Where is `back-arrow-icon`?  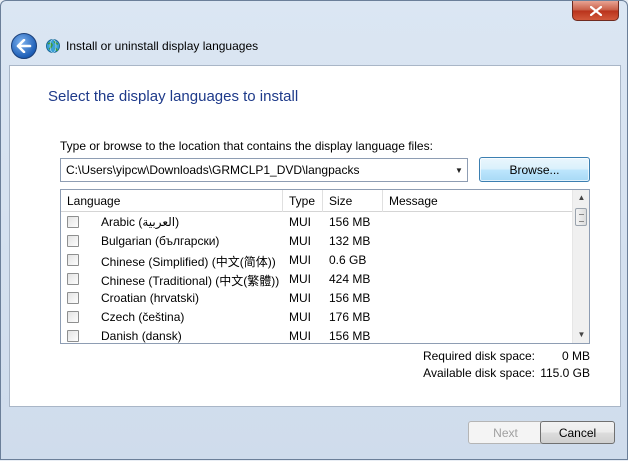
back-arrow-icon is located at coordinates (24, 46).